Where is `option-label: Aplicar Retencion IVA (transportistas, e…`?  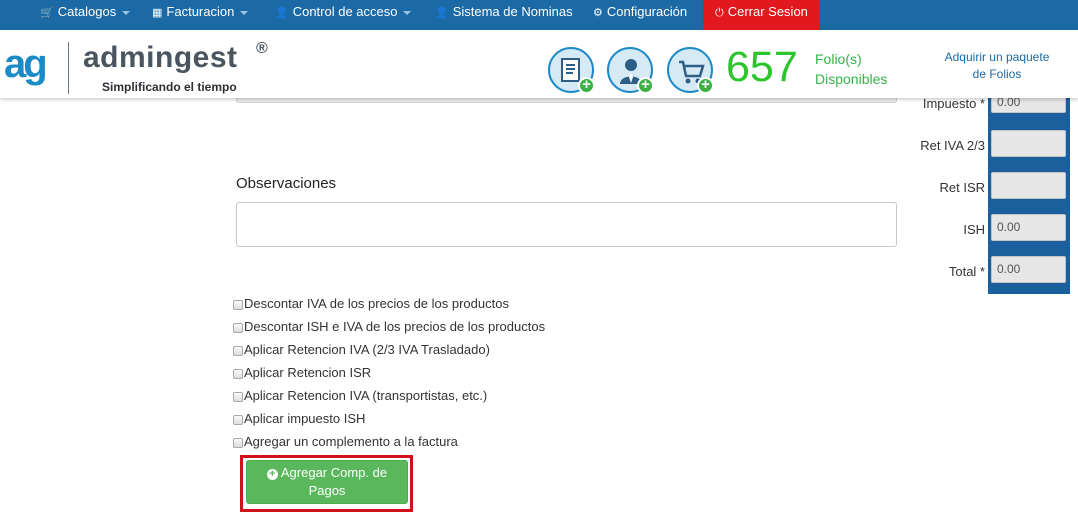
option-label: Aplicar Retencion IVA (transportistas, e… is located at coordinates (366, 395).